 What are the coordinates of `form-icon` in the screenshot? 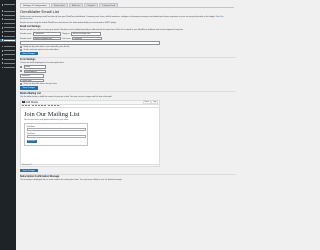 It's located at (2, 27).